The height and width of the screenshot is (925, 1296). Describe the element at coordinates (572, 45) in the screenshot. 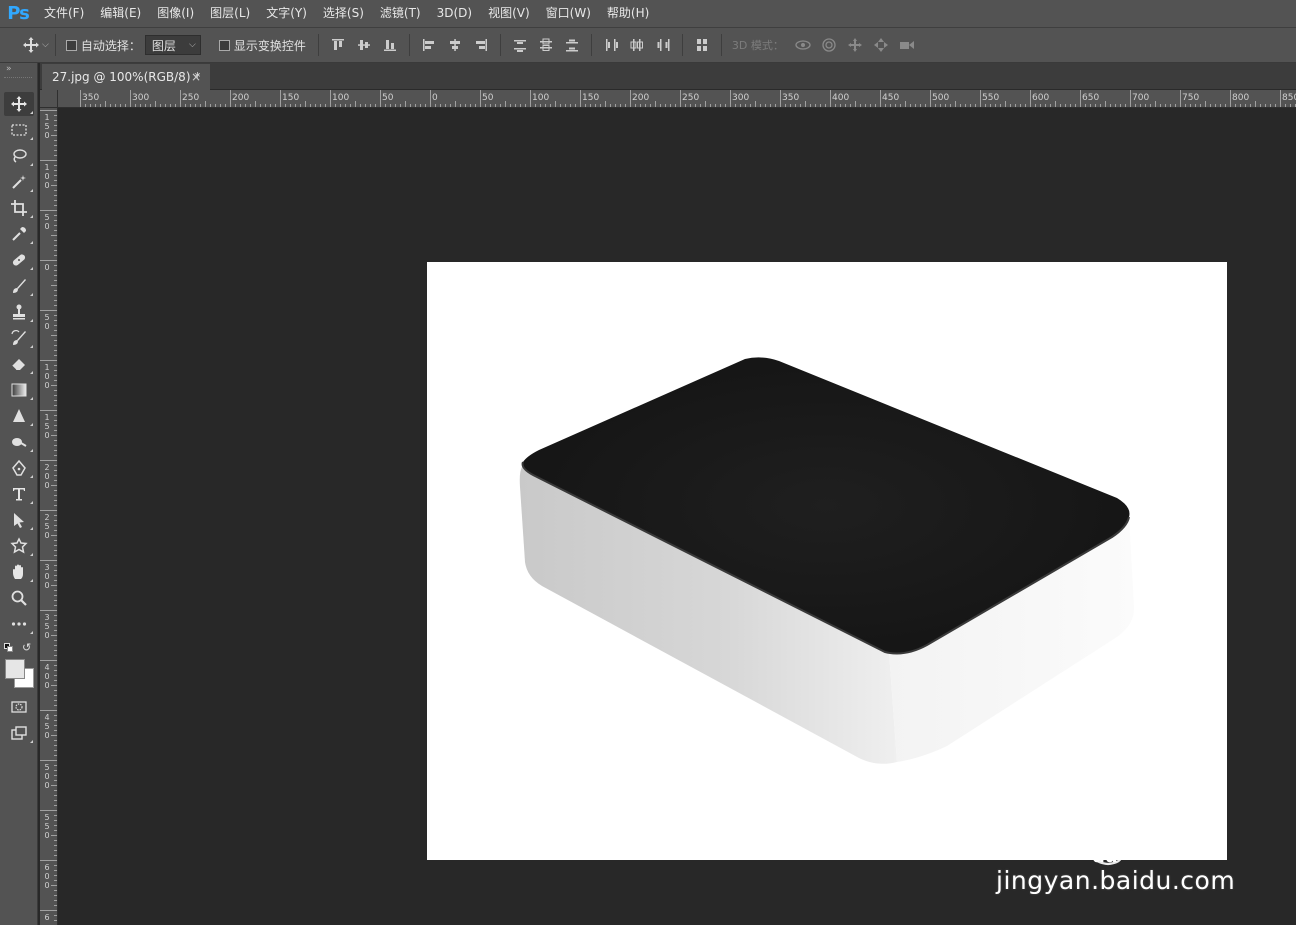

I see `distribute-bottom-icon` at that location.